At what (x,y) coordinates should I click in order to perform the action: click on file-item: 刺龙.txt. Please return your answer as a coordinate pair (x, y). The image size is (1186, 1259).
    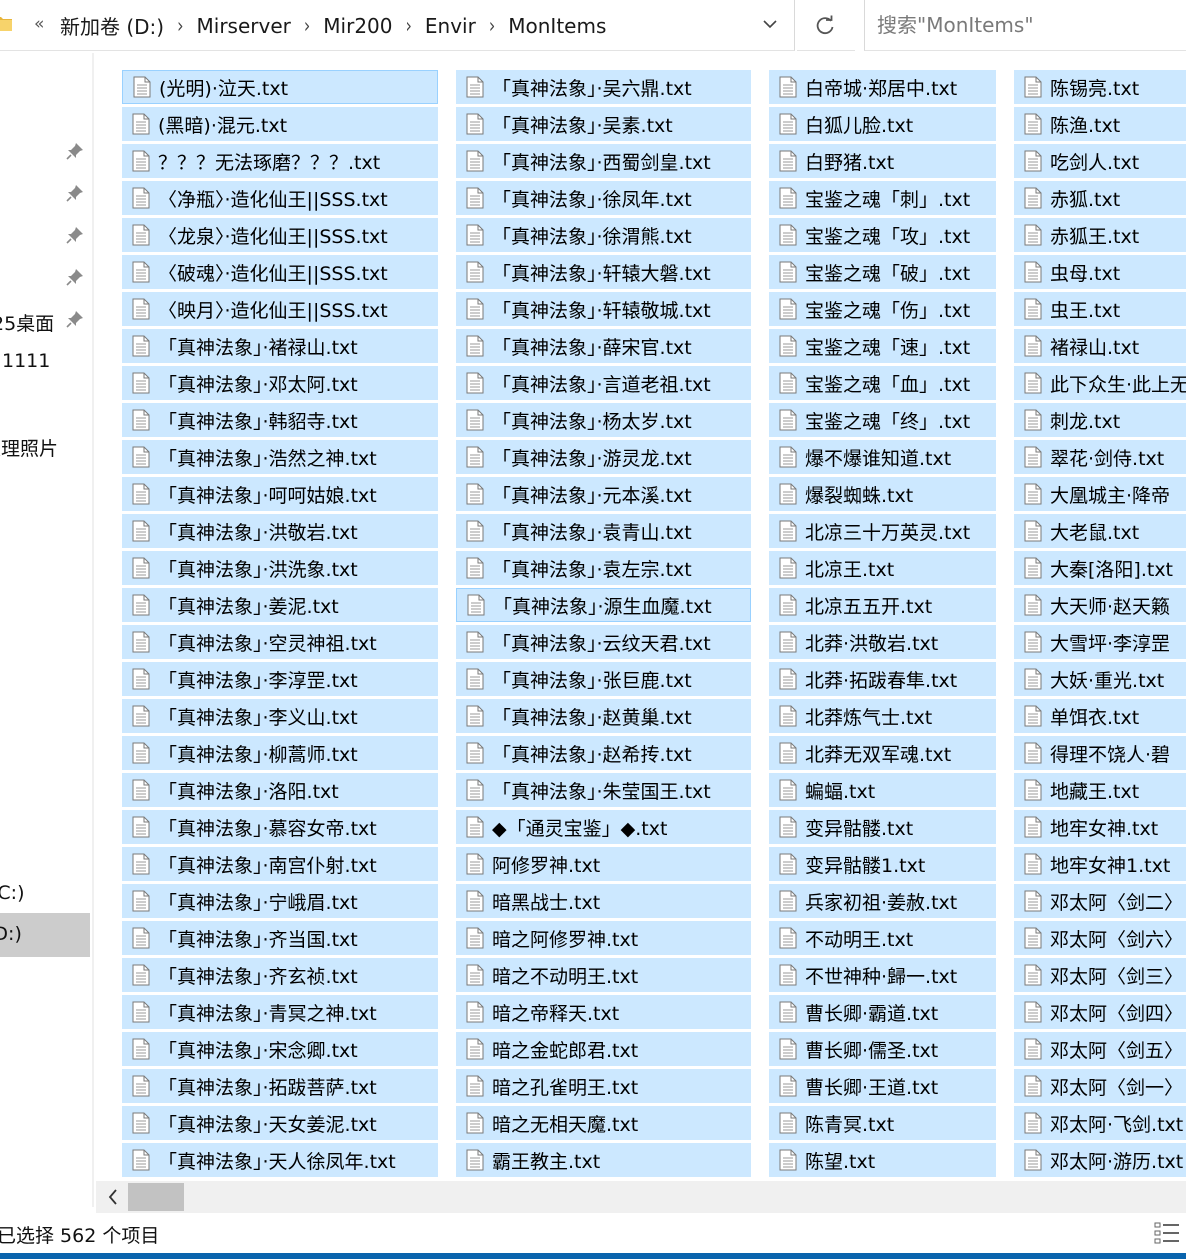
    Looking at the image, I should click on (1100, 420).